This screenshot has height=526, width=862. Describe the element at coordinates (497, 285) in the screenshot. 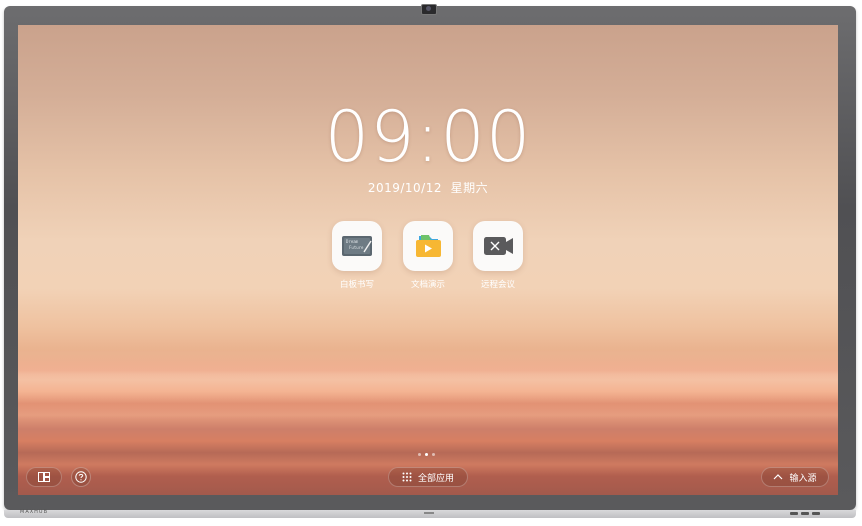

I see `app-meeting-label: 远程会议` at that location.